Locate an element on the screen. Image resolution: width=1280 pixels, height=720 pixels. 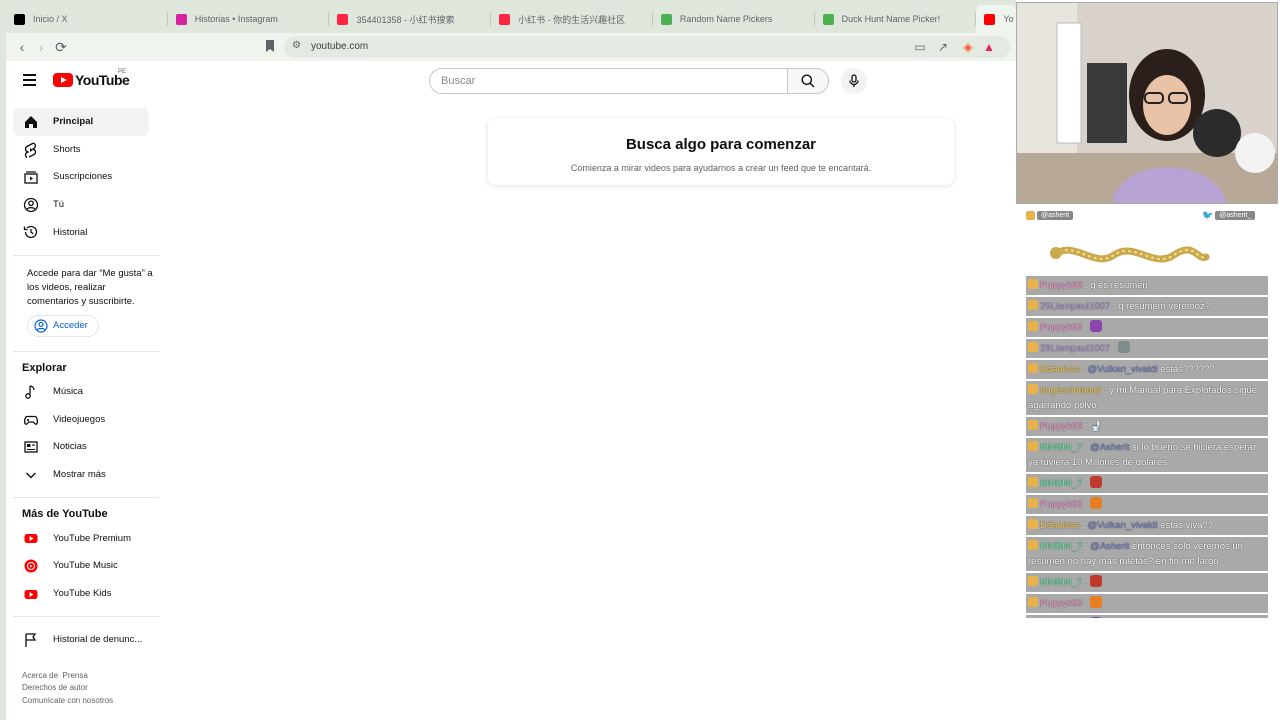
footer-link-press: Prensa is located at coordinates (74, 675).